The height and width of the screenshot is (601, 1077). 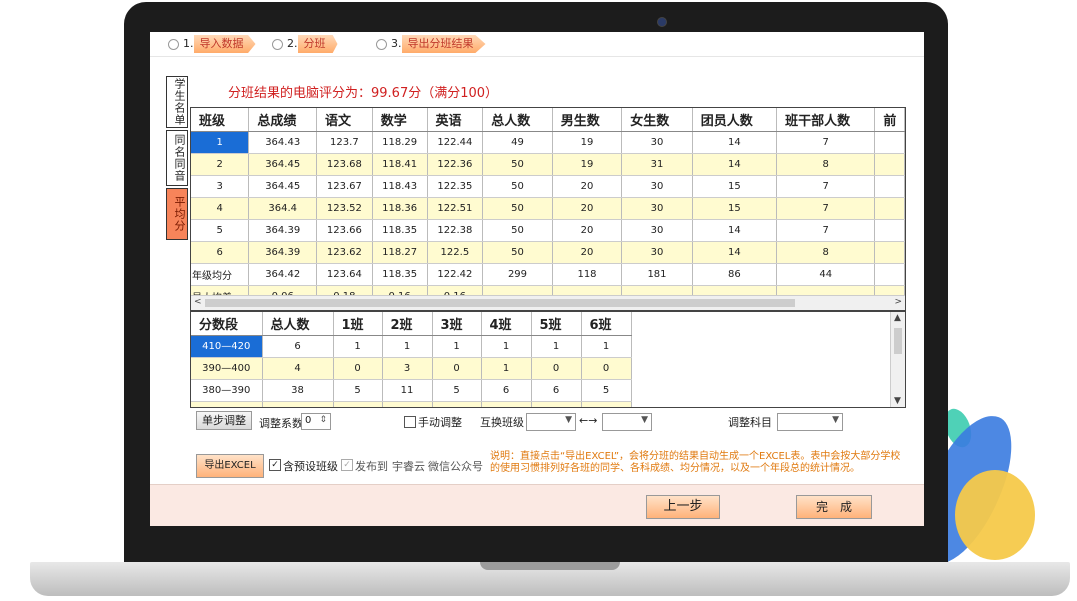 I want to click on column-header: 女生数, so click(x=657, y=120).